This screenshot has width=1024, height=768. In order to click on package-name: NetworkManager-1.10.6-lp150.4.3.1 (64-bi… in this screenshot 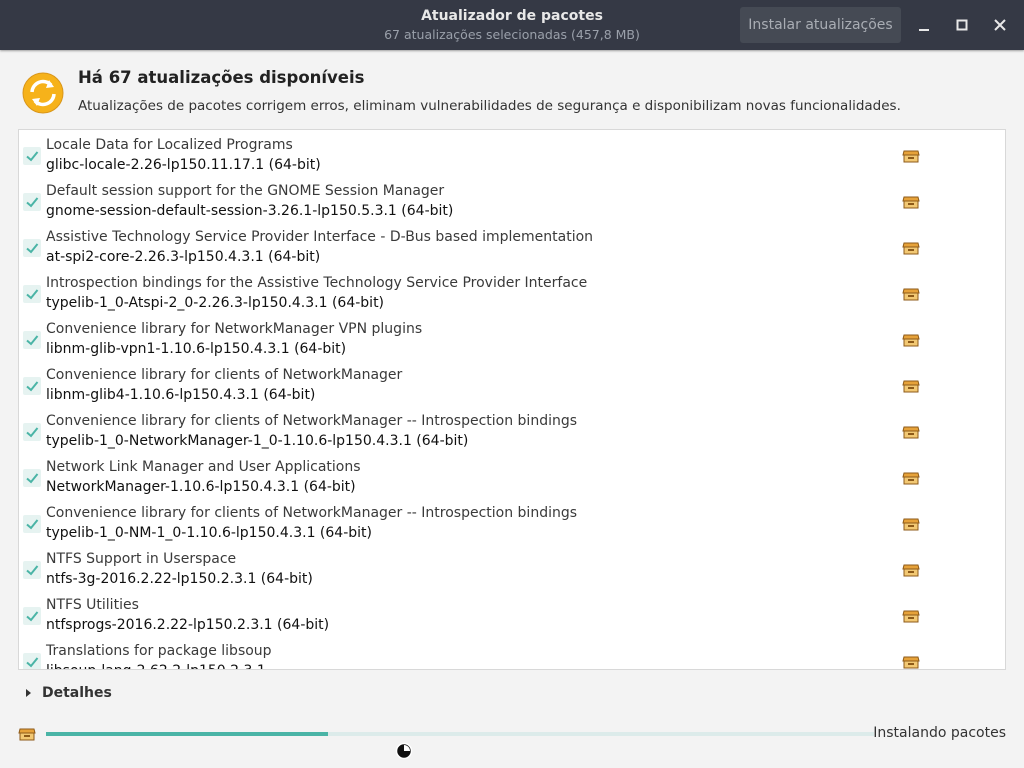, I will do `click(201, 487)`.